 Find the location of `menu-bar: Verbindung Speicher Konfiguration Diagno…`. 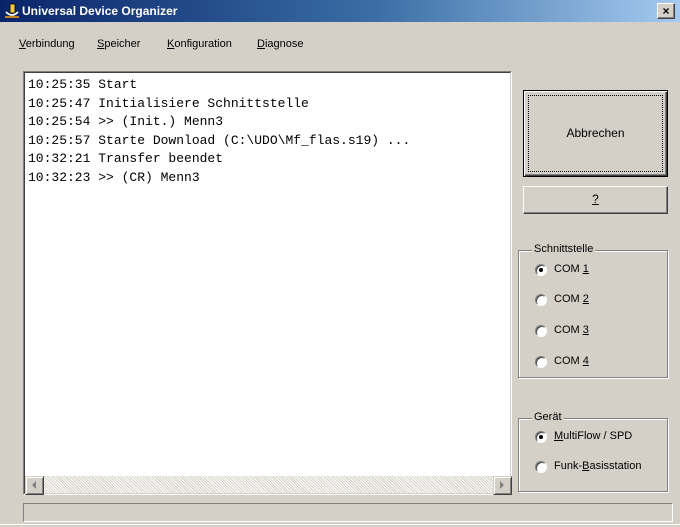

menu-bar: Verbindung Speicher Konfiguration Diagno… is located at coordinates (340, 47).